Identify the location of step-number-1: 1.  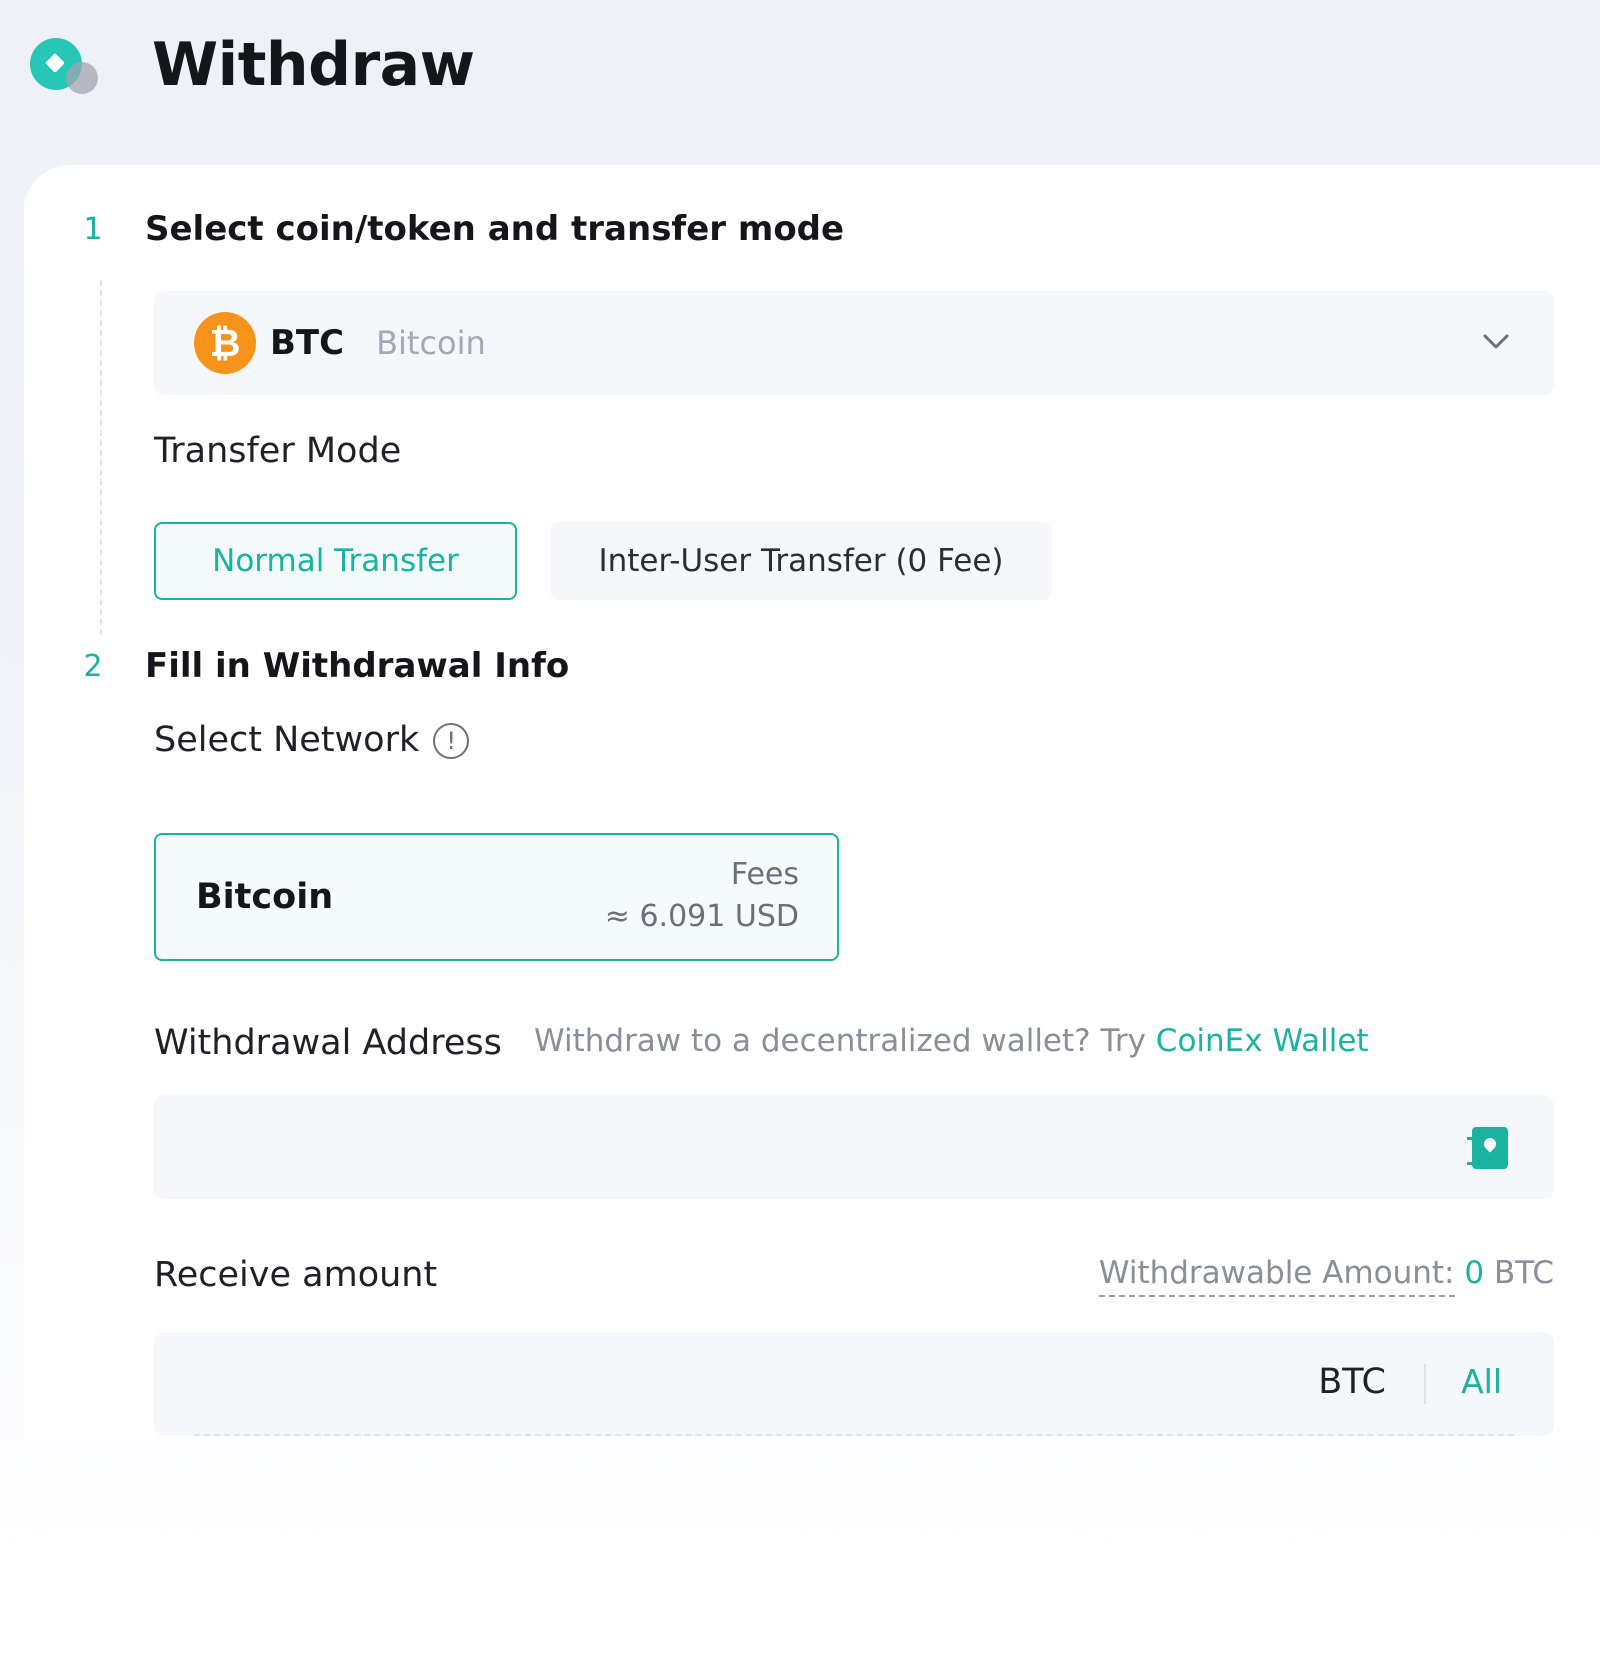
(93, 230).